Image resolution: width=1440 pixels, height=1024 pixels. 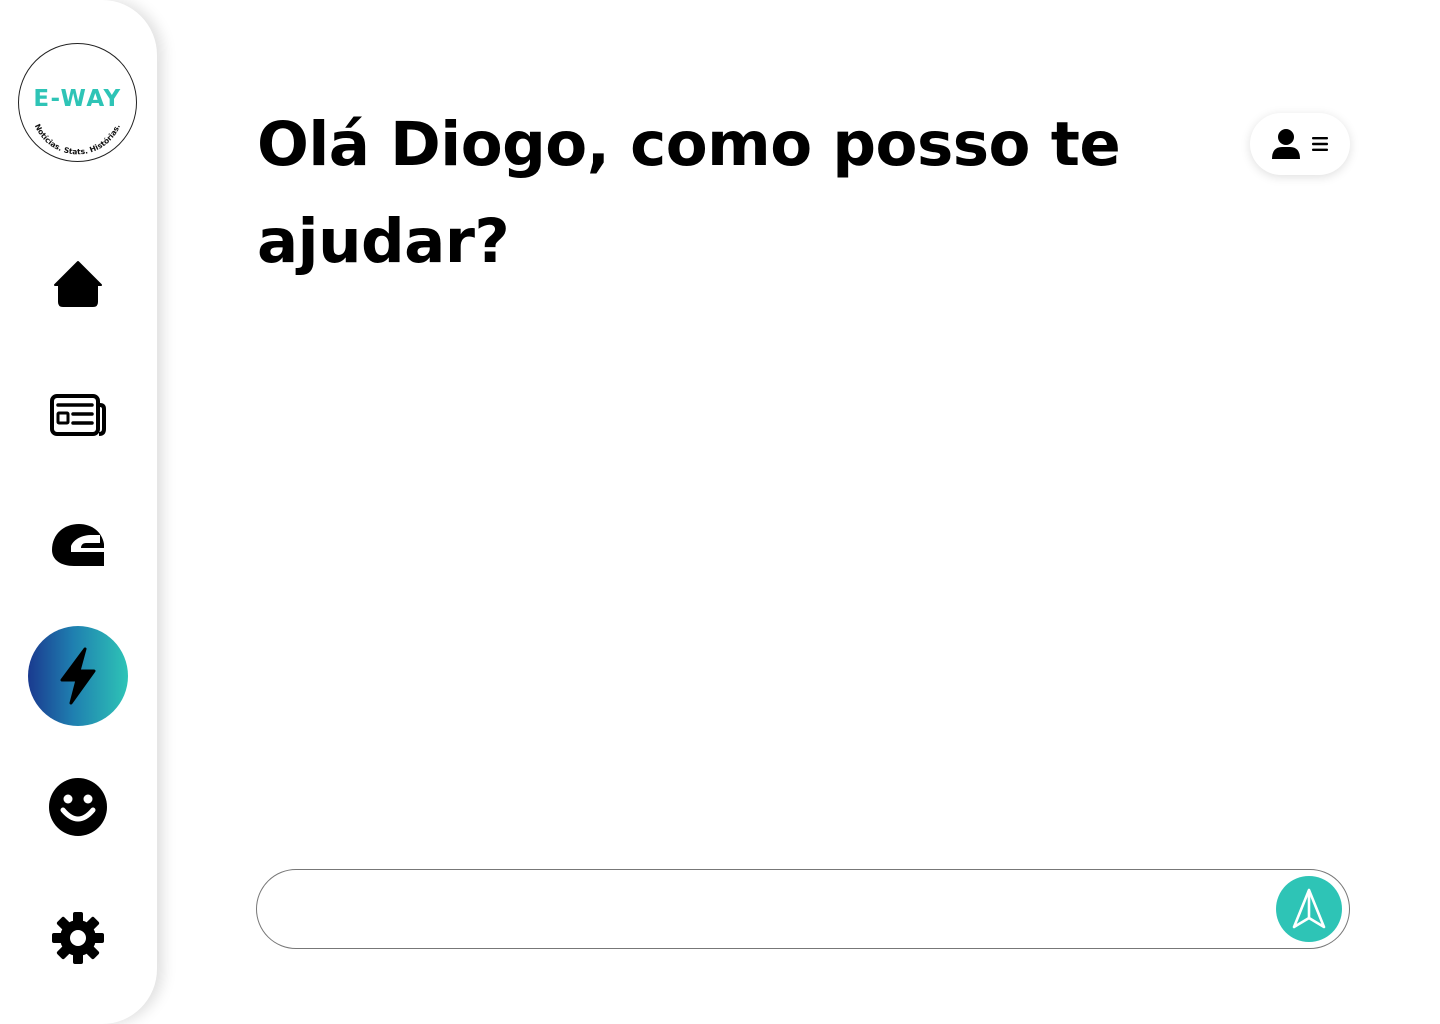 I want to click on chat-input-bar, so click(x=803, y=909).